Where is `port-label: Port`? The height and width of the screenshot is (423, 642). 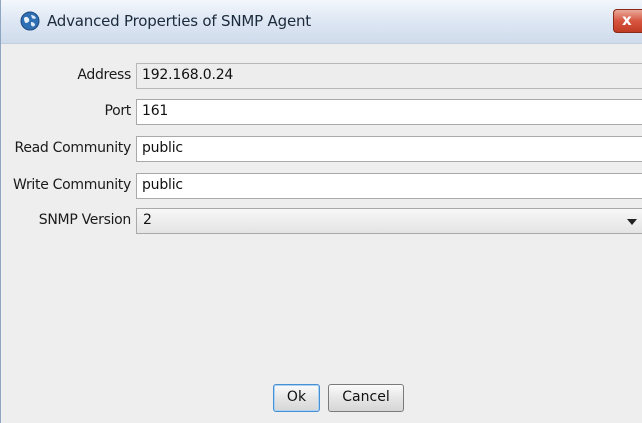 port-label: Port is located at coordinates (117, 111).